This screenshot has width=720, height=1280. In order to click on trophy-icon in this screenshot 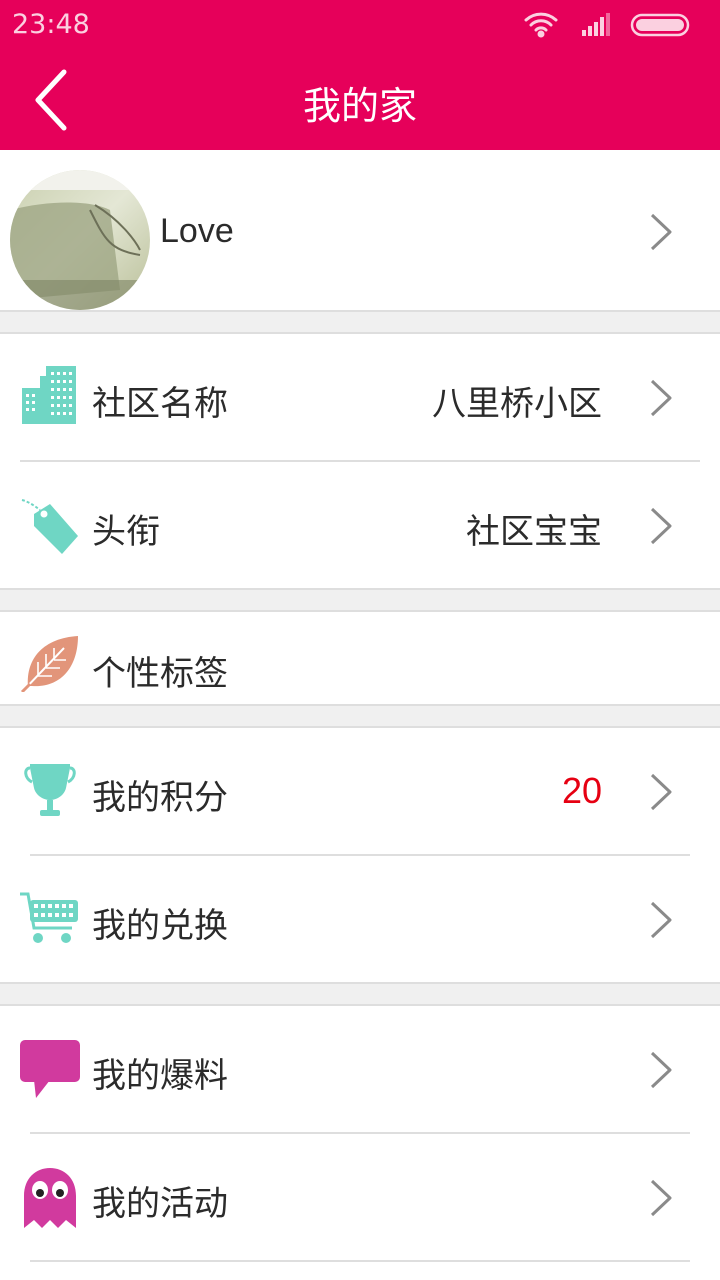, I will do `click(50, 790)`.